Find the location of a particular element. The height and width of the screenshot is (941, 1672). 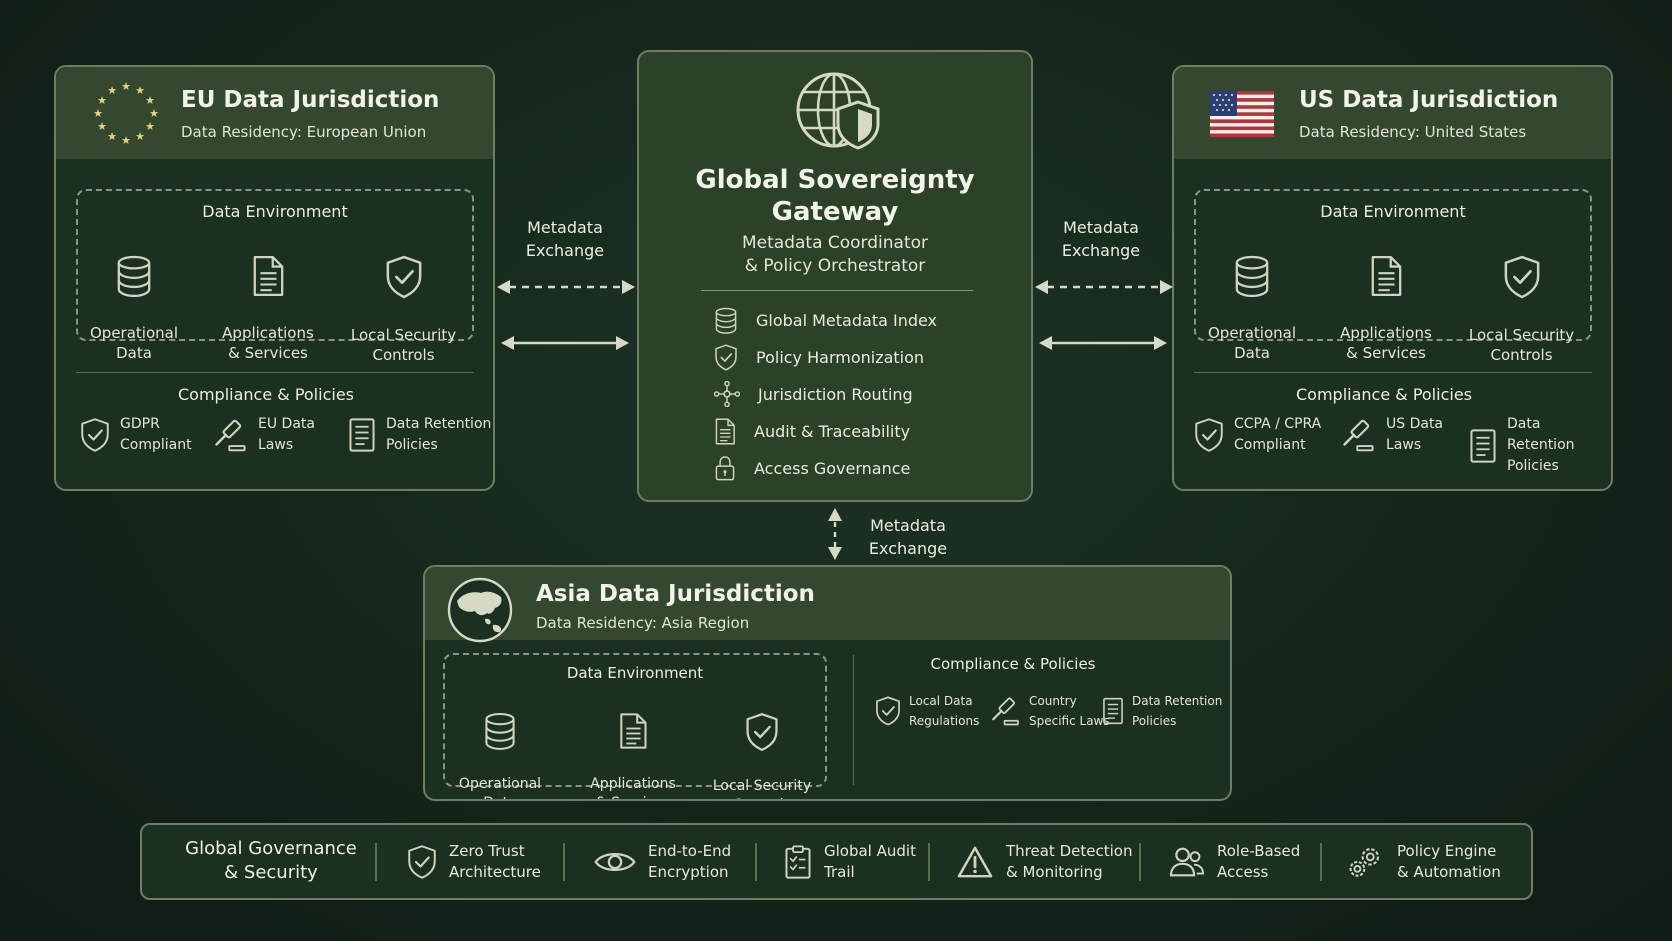

eye-icon is located at coordinates (615, 862).